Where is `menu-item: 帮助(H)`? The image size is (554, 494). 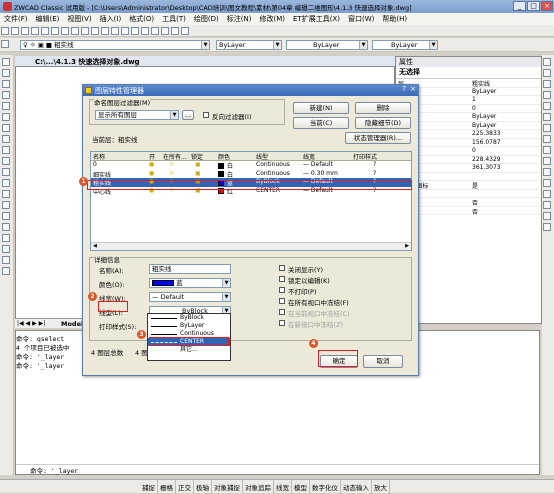 menu-item: 帮助(H) is located at coordinates (394, 19).